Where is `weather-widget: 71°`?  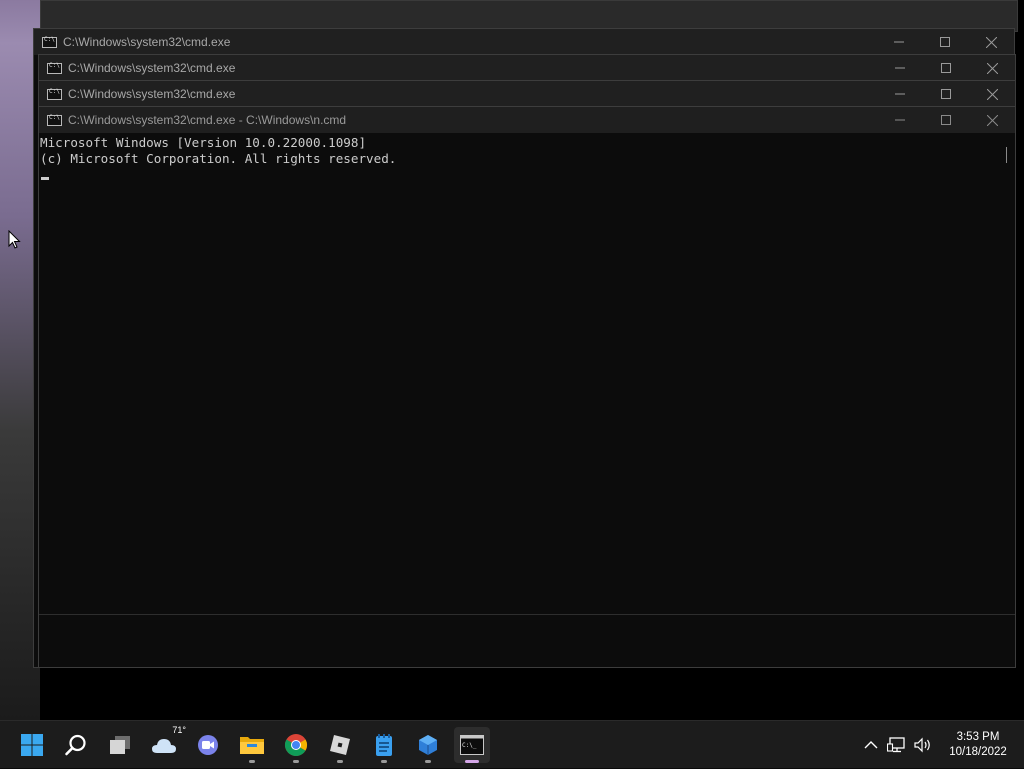 weather-widget: 71° is located at coordinates (166, 744).